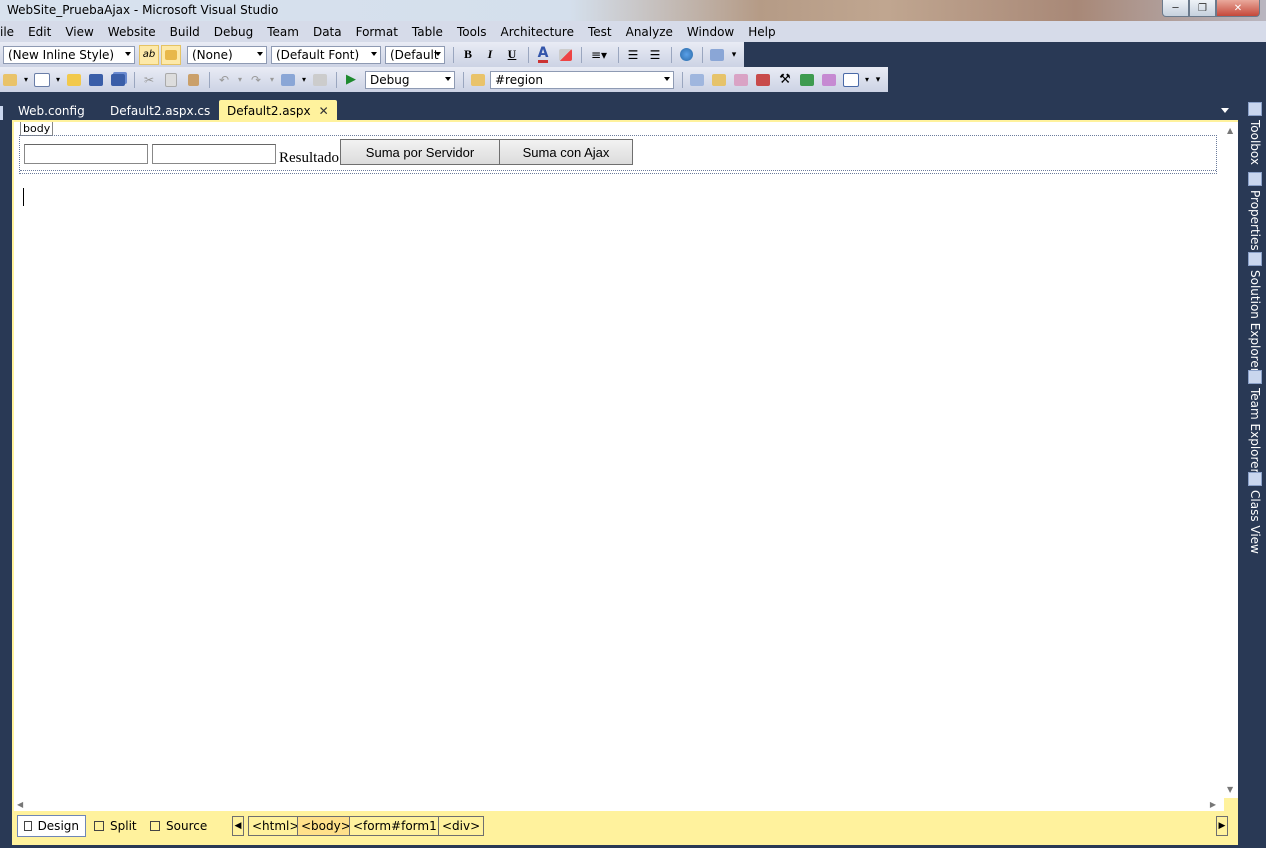  Describe the element at coordinates (320, 80) in the screenshot. I see `navigate-forward-icon` at that location.